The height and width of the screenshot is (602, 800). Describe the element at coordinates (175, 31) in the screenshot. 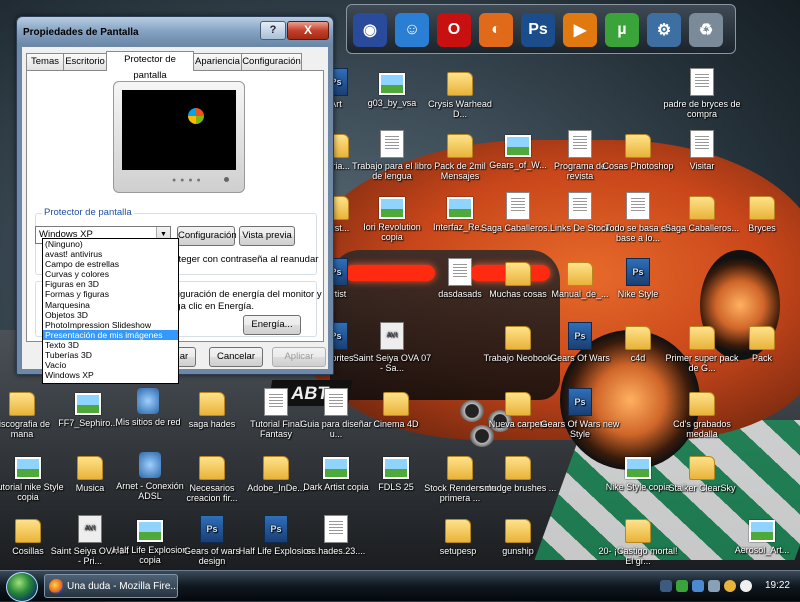

I see `title-bar: Propiedades de Pantalla ? X` at that location.